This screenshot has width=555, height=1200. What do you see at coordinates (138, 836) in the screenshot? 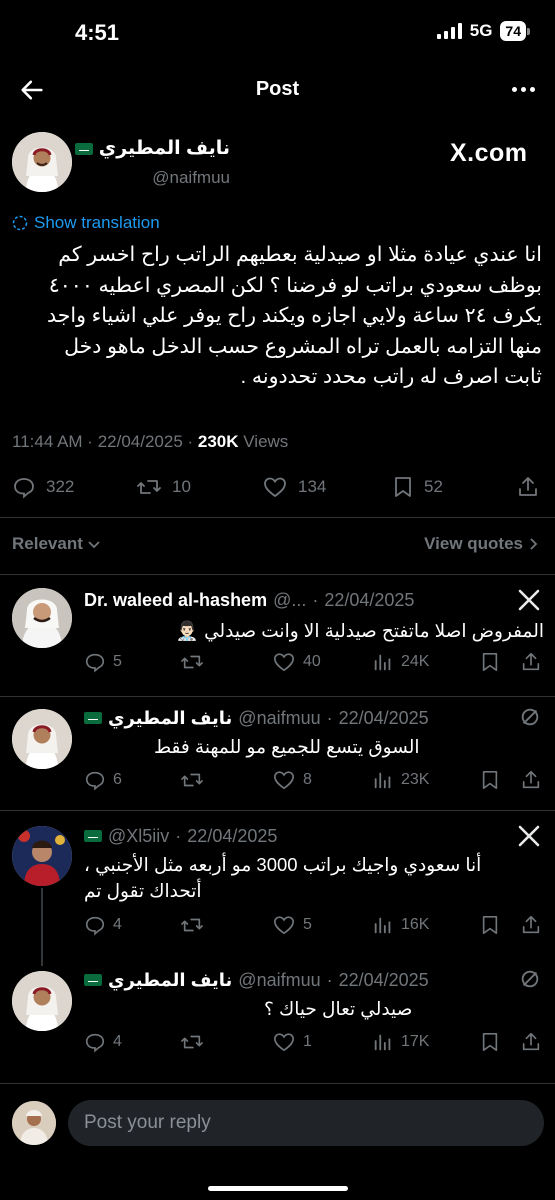
I see `reply-handle: @Xl5iiv` at bounding box center [138, 836].